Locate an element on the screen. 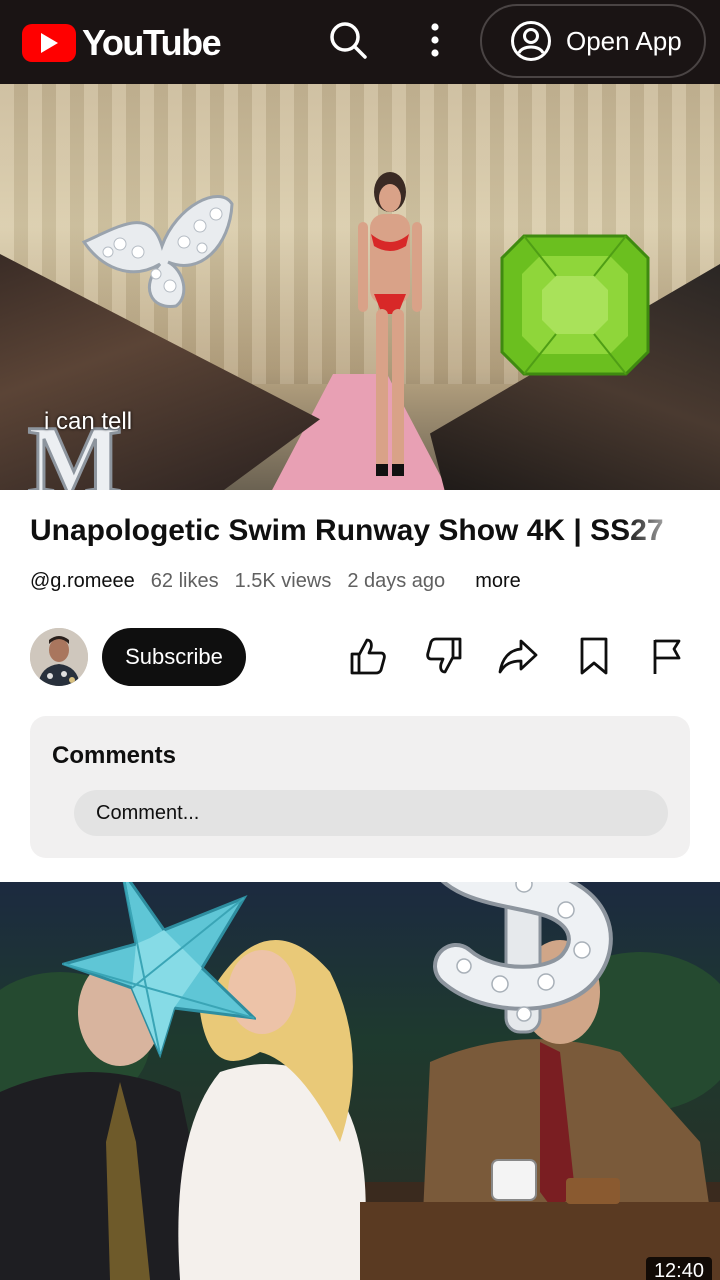 This screenshot has height=1280, width=720. comment-input is located at coordinates (371, 813).